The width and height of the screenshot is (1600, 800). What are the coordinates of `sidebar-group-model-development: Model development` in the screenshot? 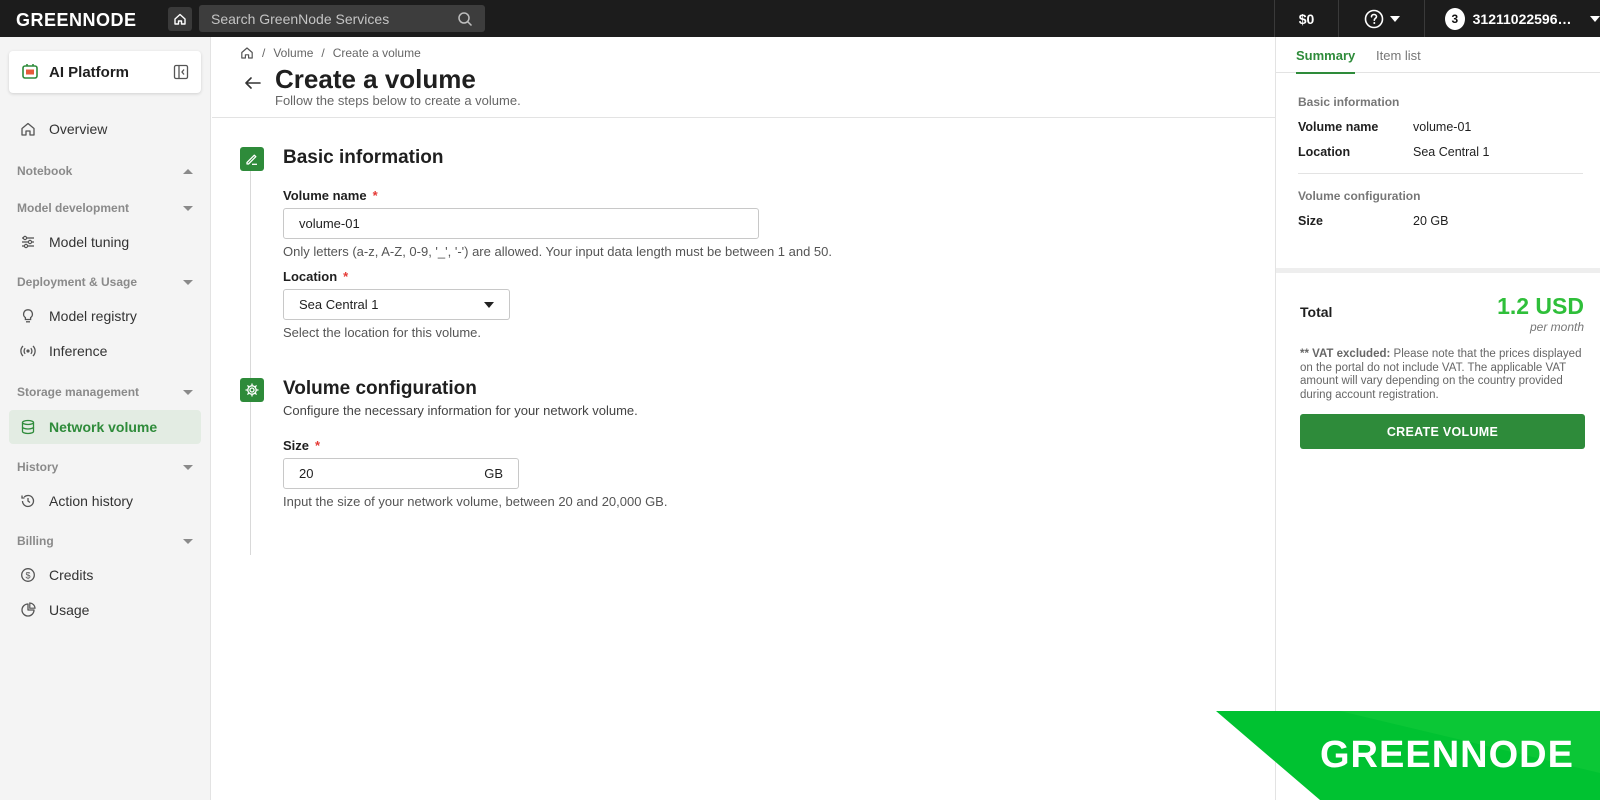 It's located at (105, 208).